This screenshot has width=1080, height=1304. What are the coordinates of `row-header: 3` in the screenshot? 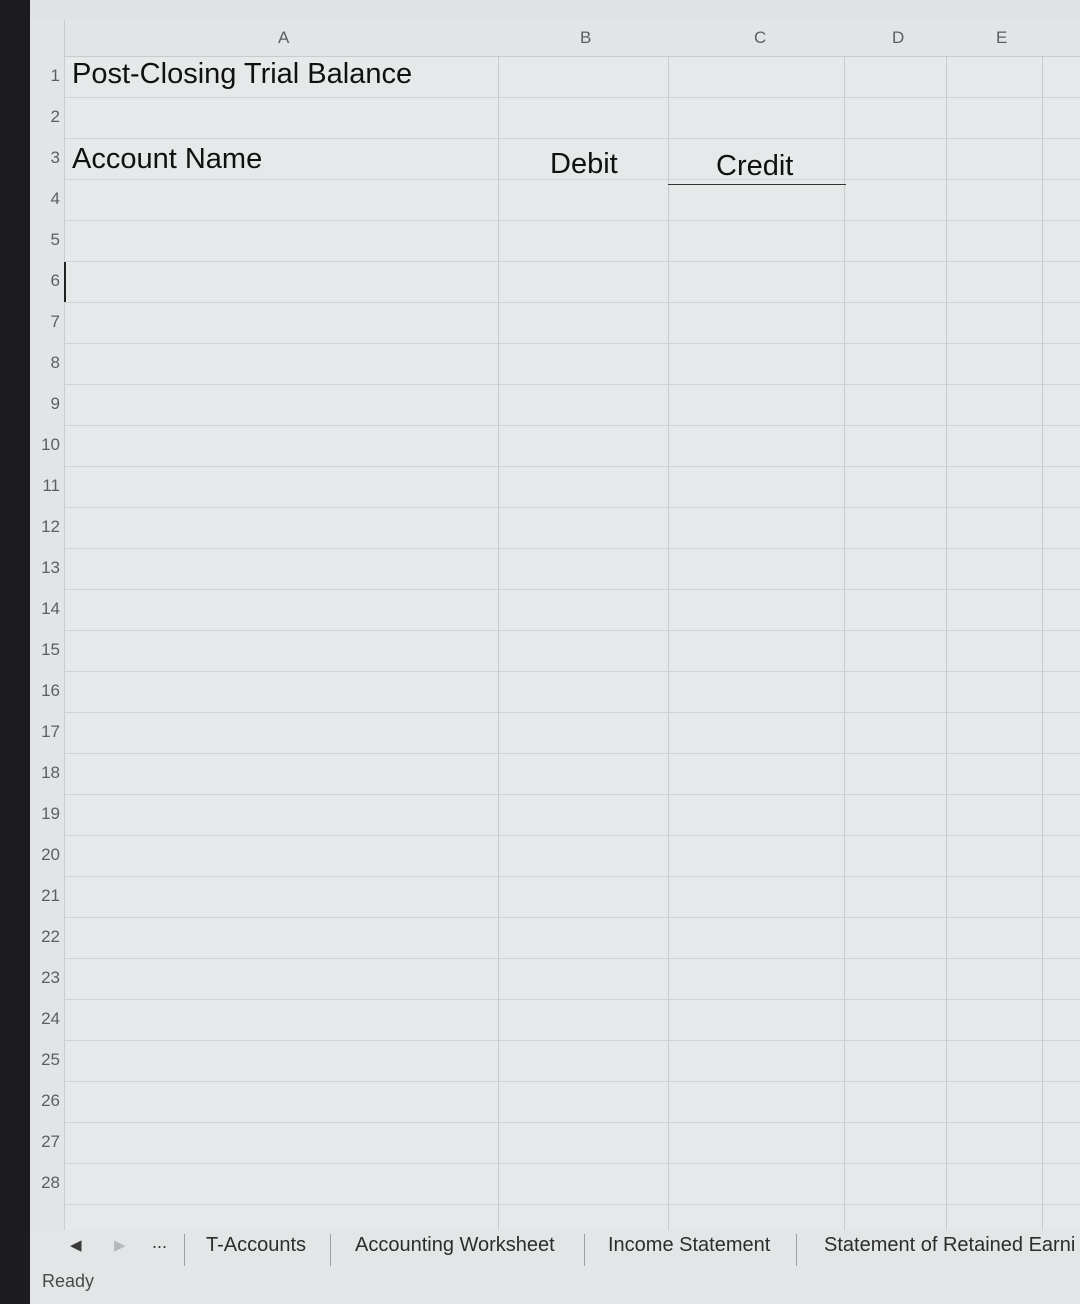 It's located at (47, 158).